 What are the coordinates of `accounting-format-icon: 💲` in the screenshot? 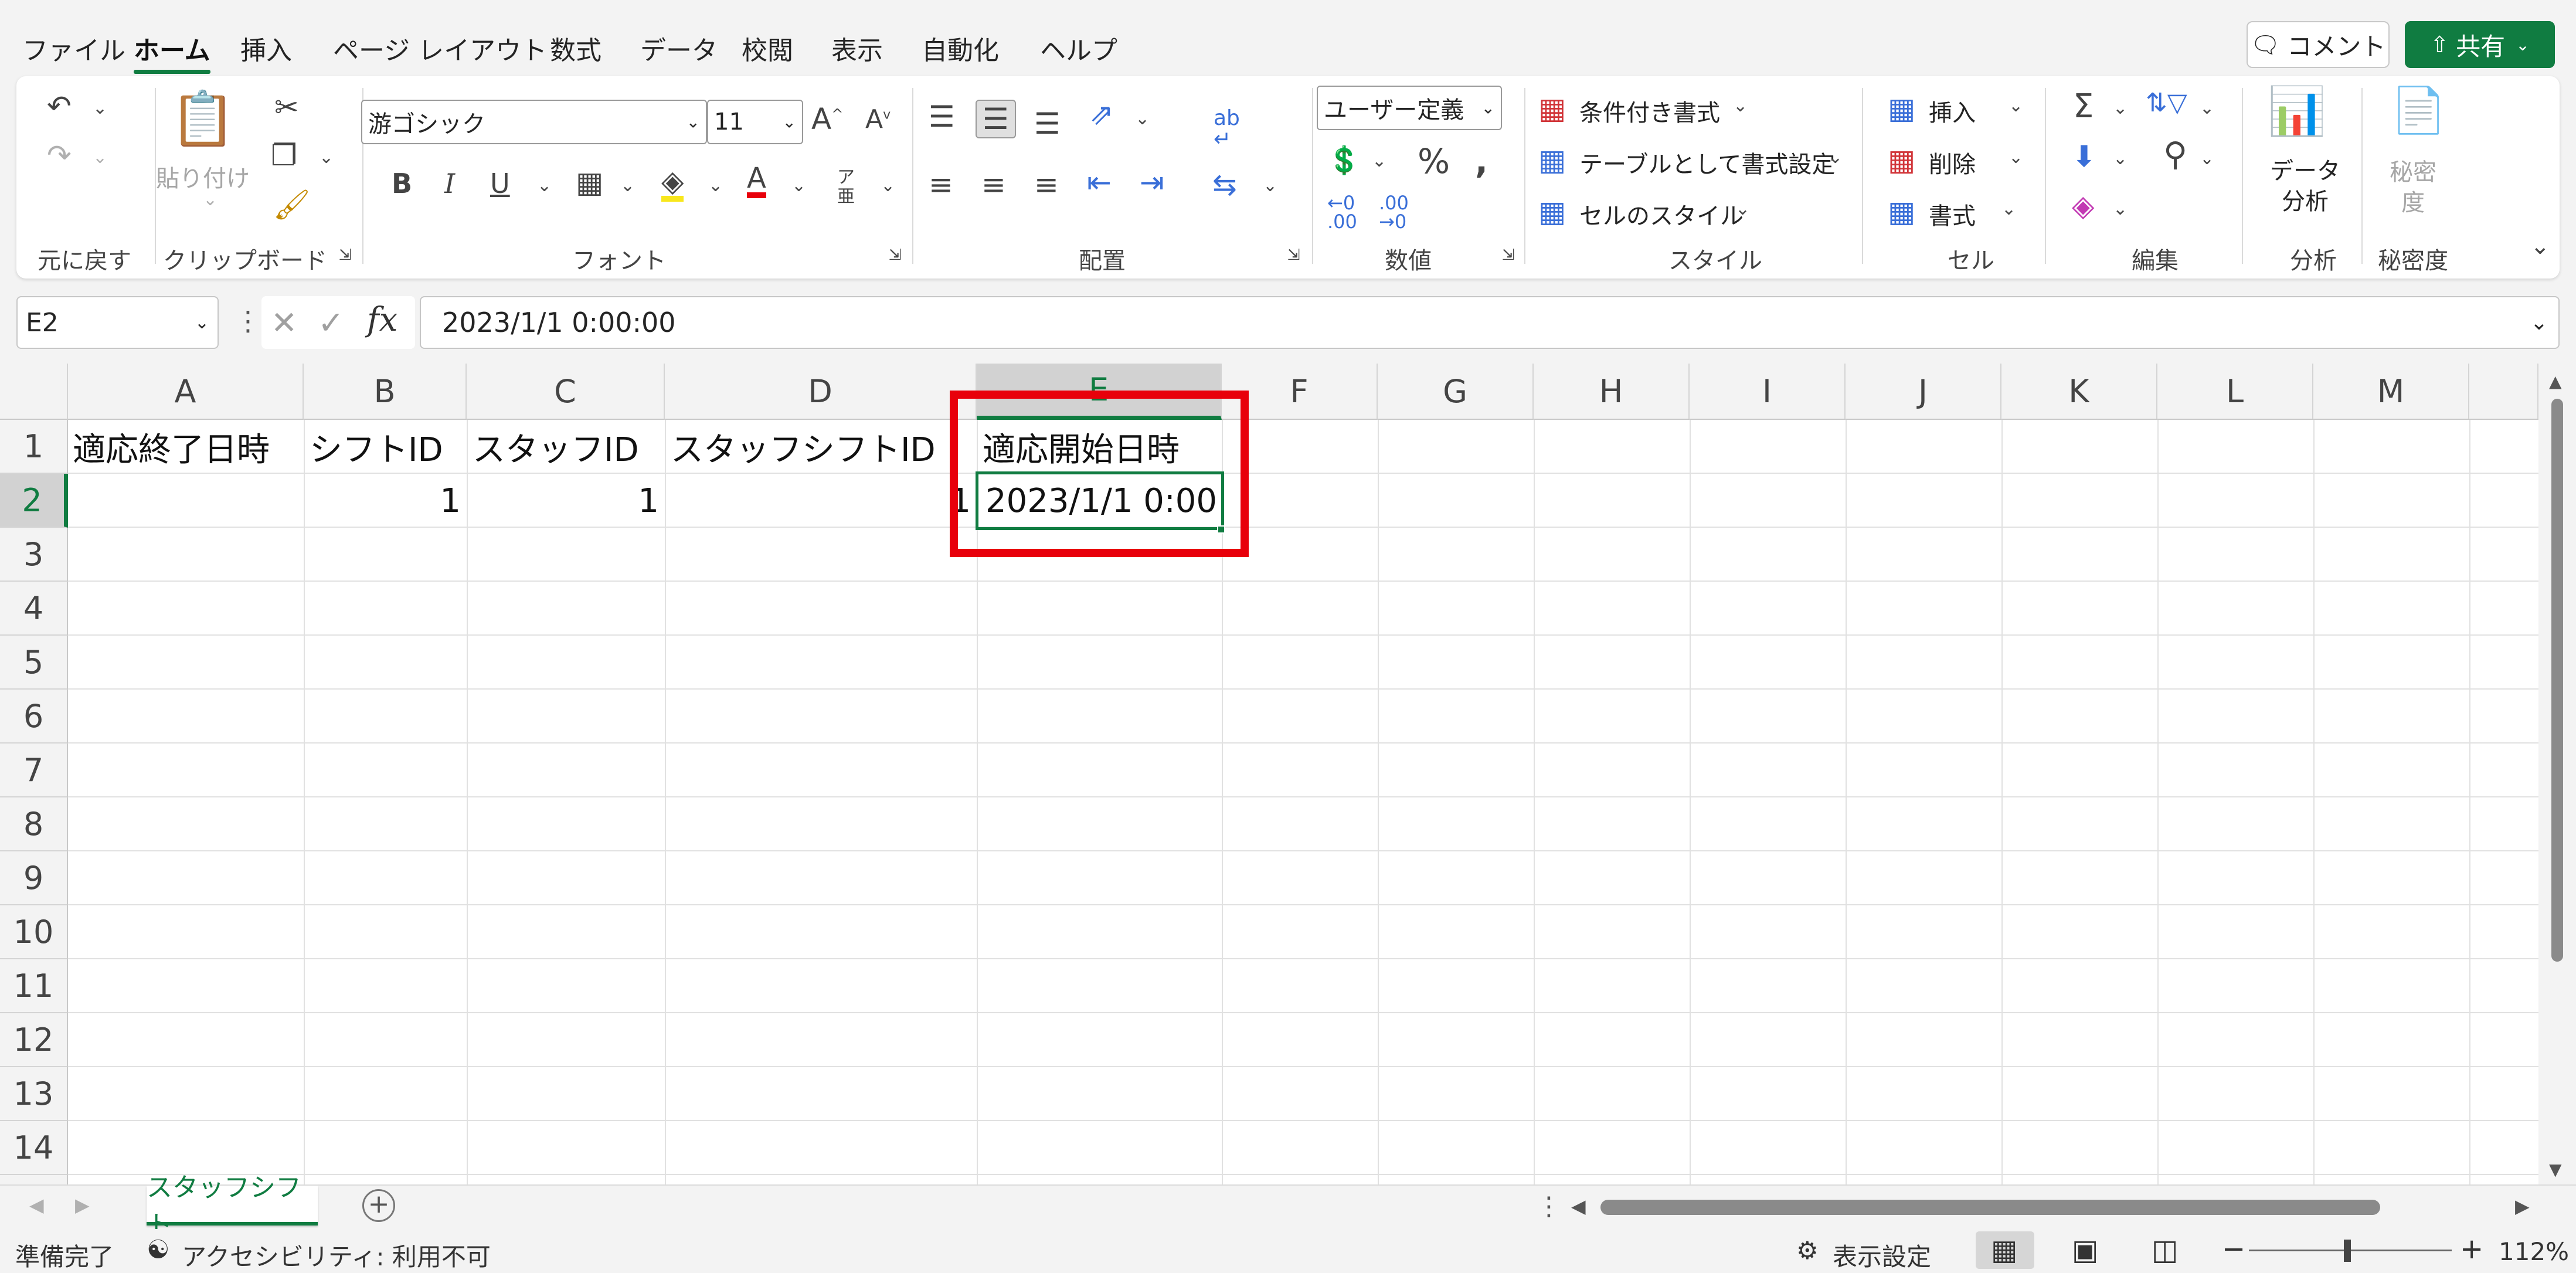 It's located at (1344, 160).